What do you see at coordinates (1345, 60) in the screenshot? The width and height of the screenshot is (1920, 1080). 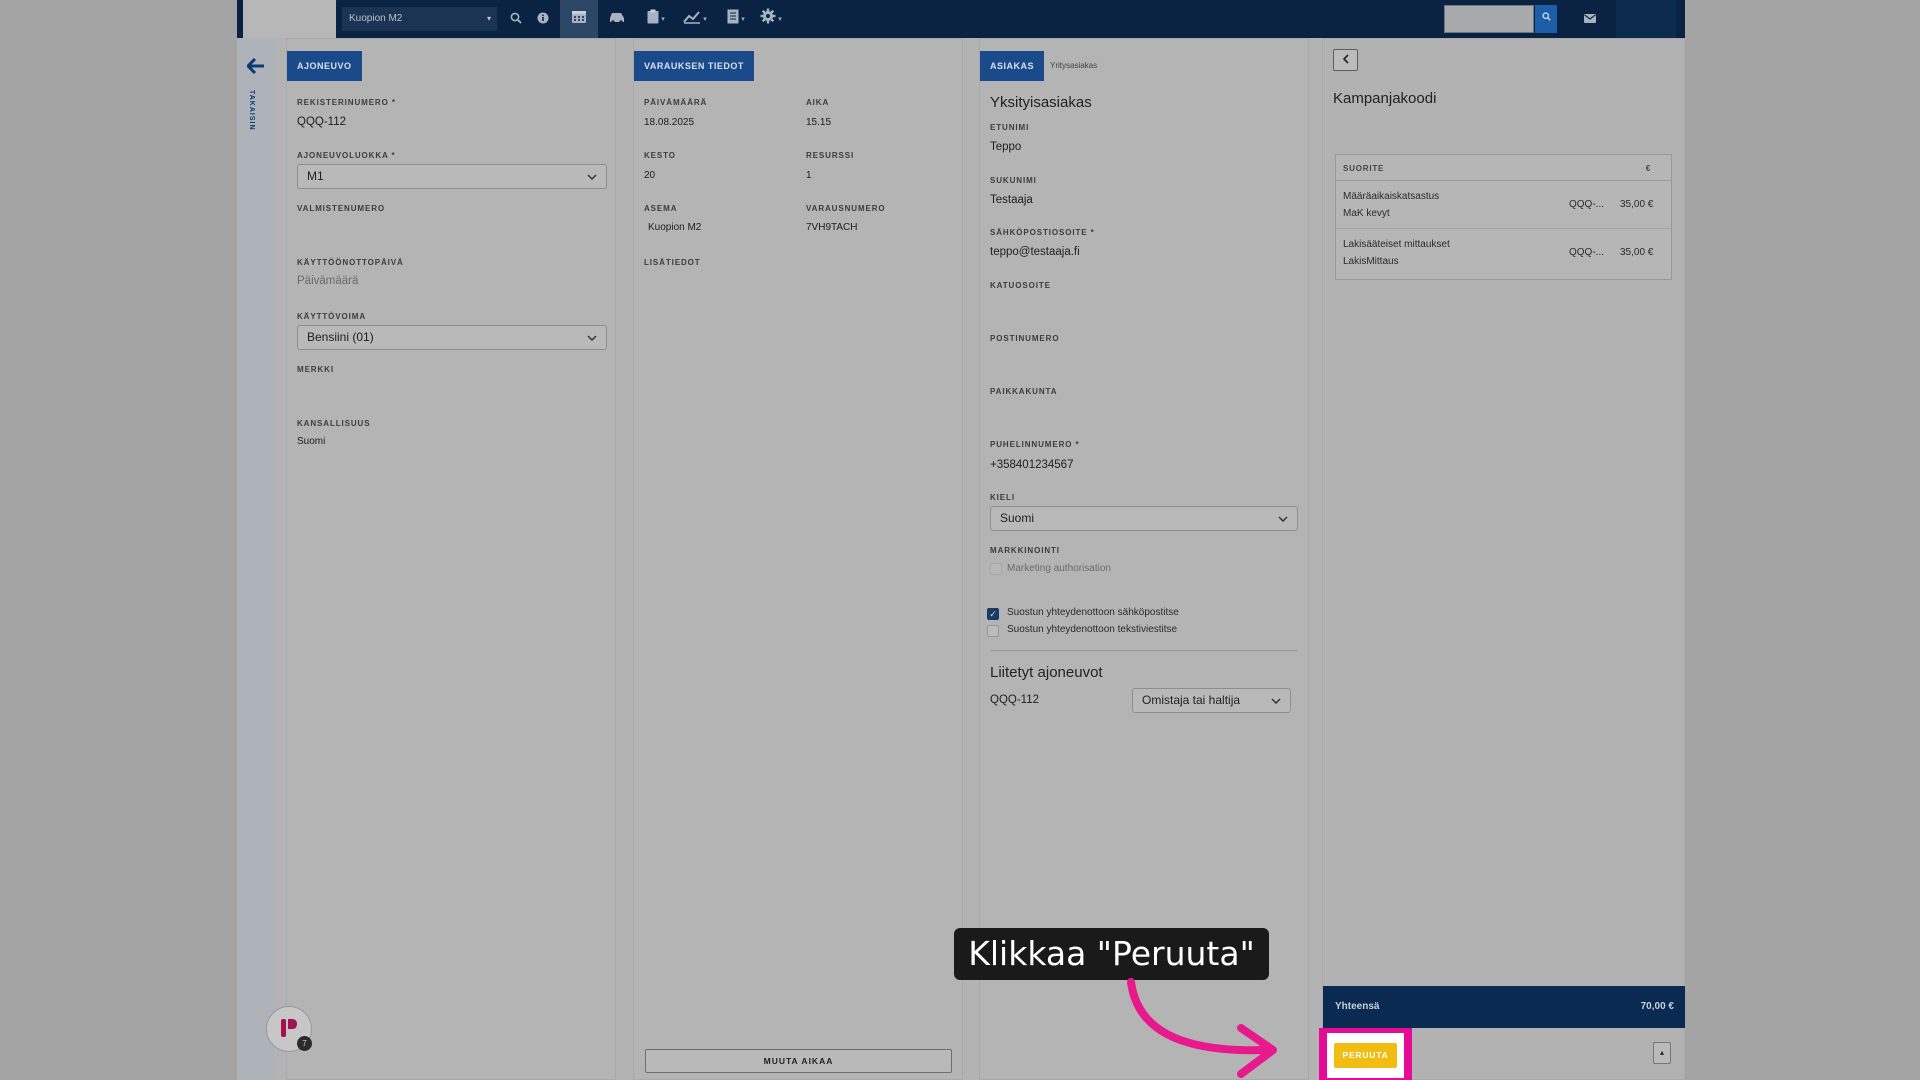 I see `collapse-panel-button` at bounding box center [1345, 60].